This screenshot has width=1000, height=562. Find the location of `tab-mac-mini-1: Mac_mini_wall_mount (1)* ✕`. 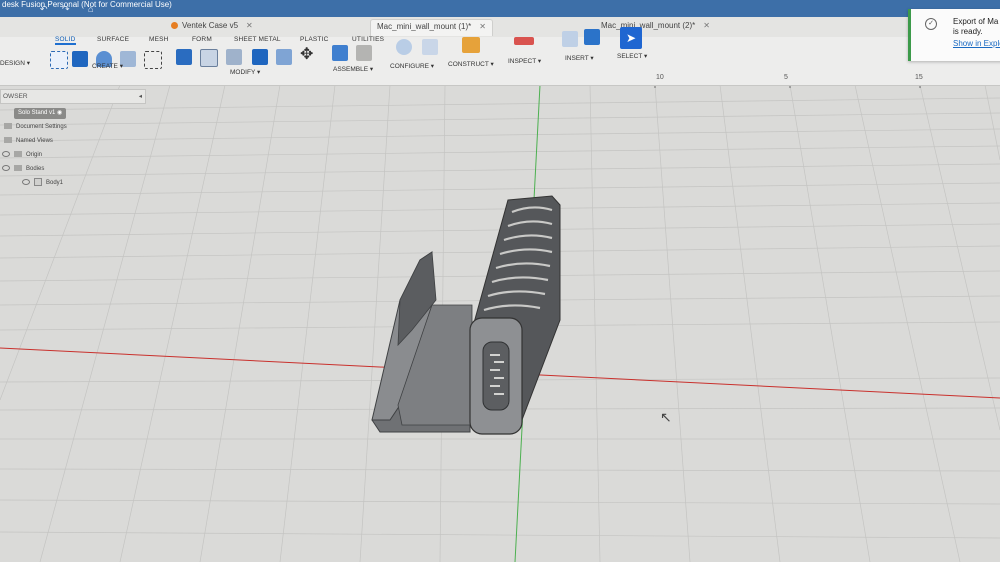

tab-mac-mini-1: Mac_mini_wall_mount (1)* ✕ is located at coordinates (431, 27).